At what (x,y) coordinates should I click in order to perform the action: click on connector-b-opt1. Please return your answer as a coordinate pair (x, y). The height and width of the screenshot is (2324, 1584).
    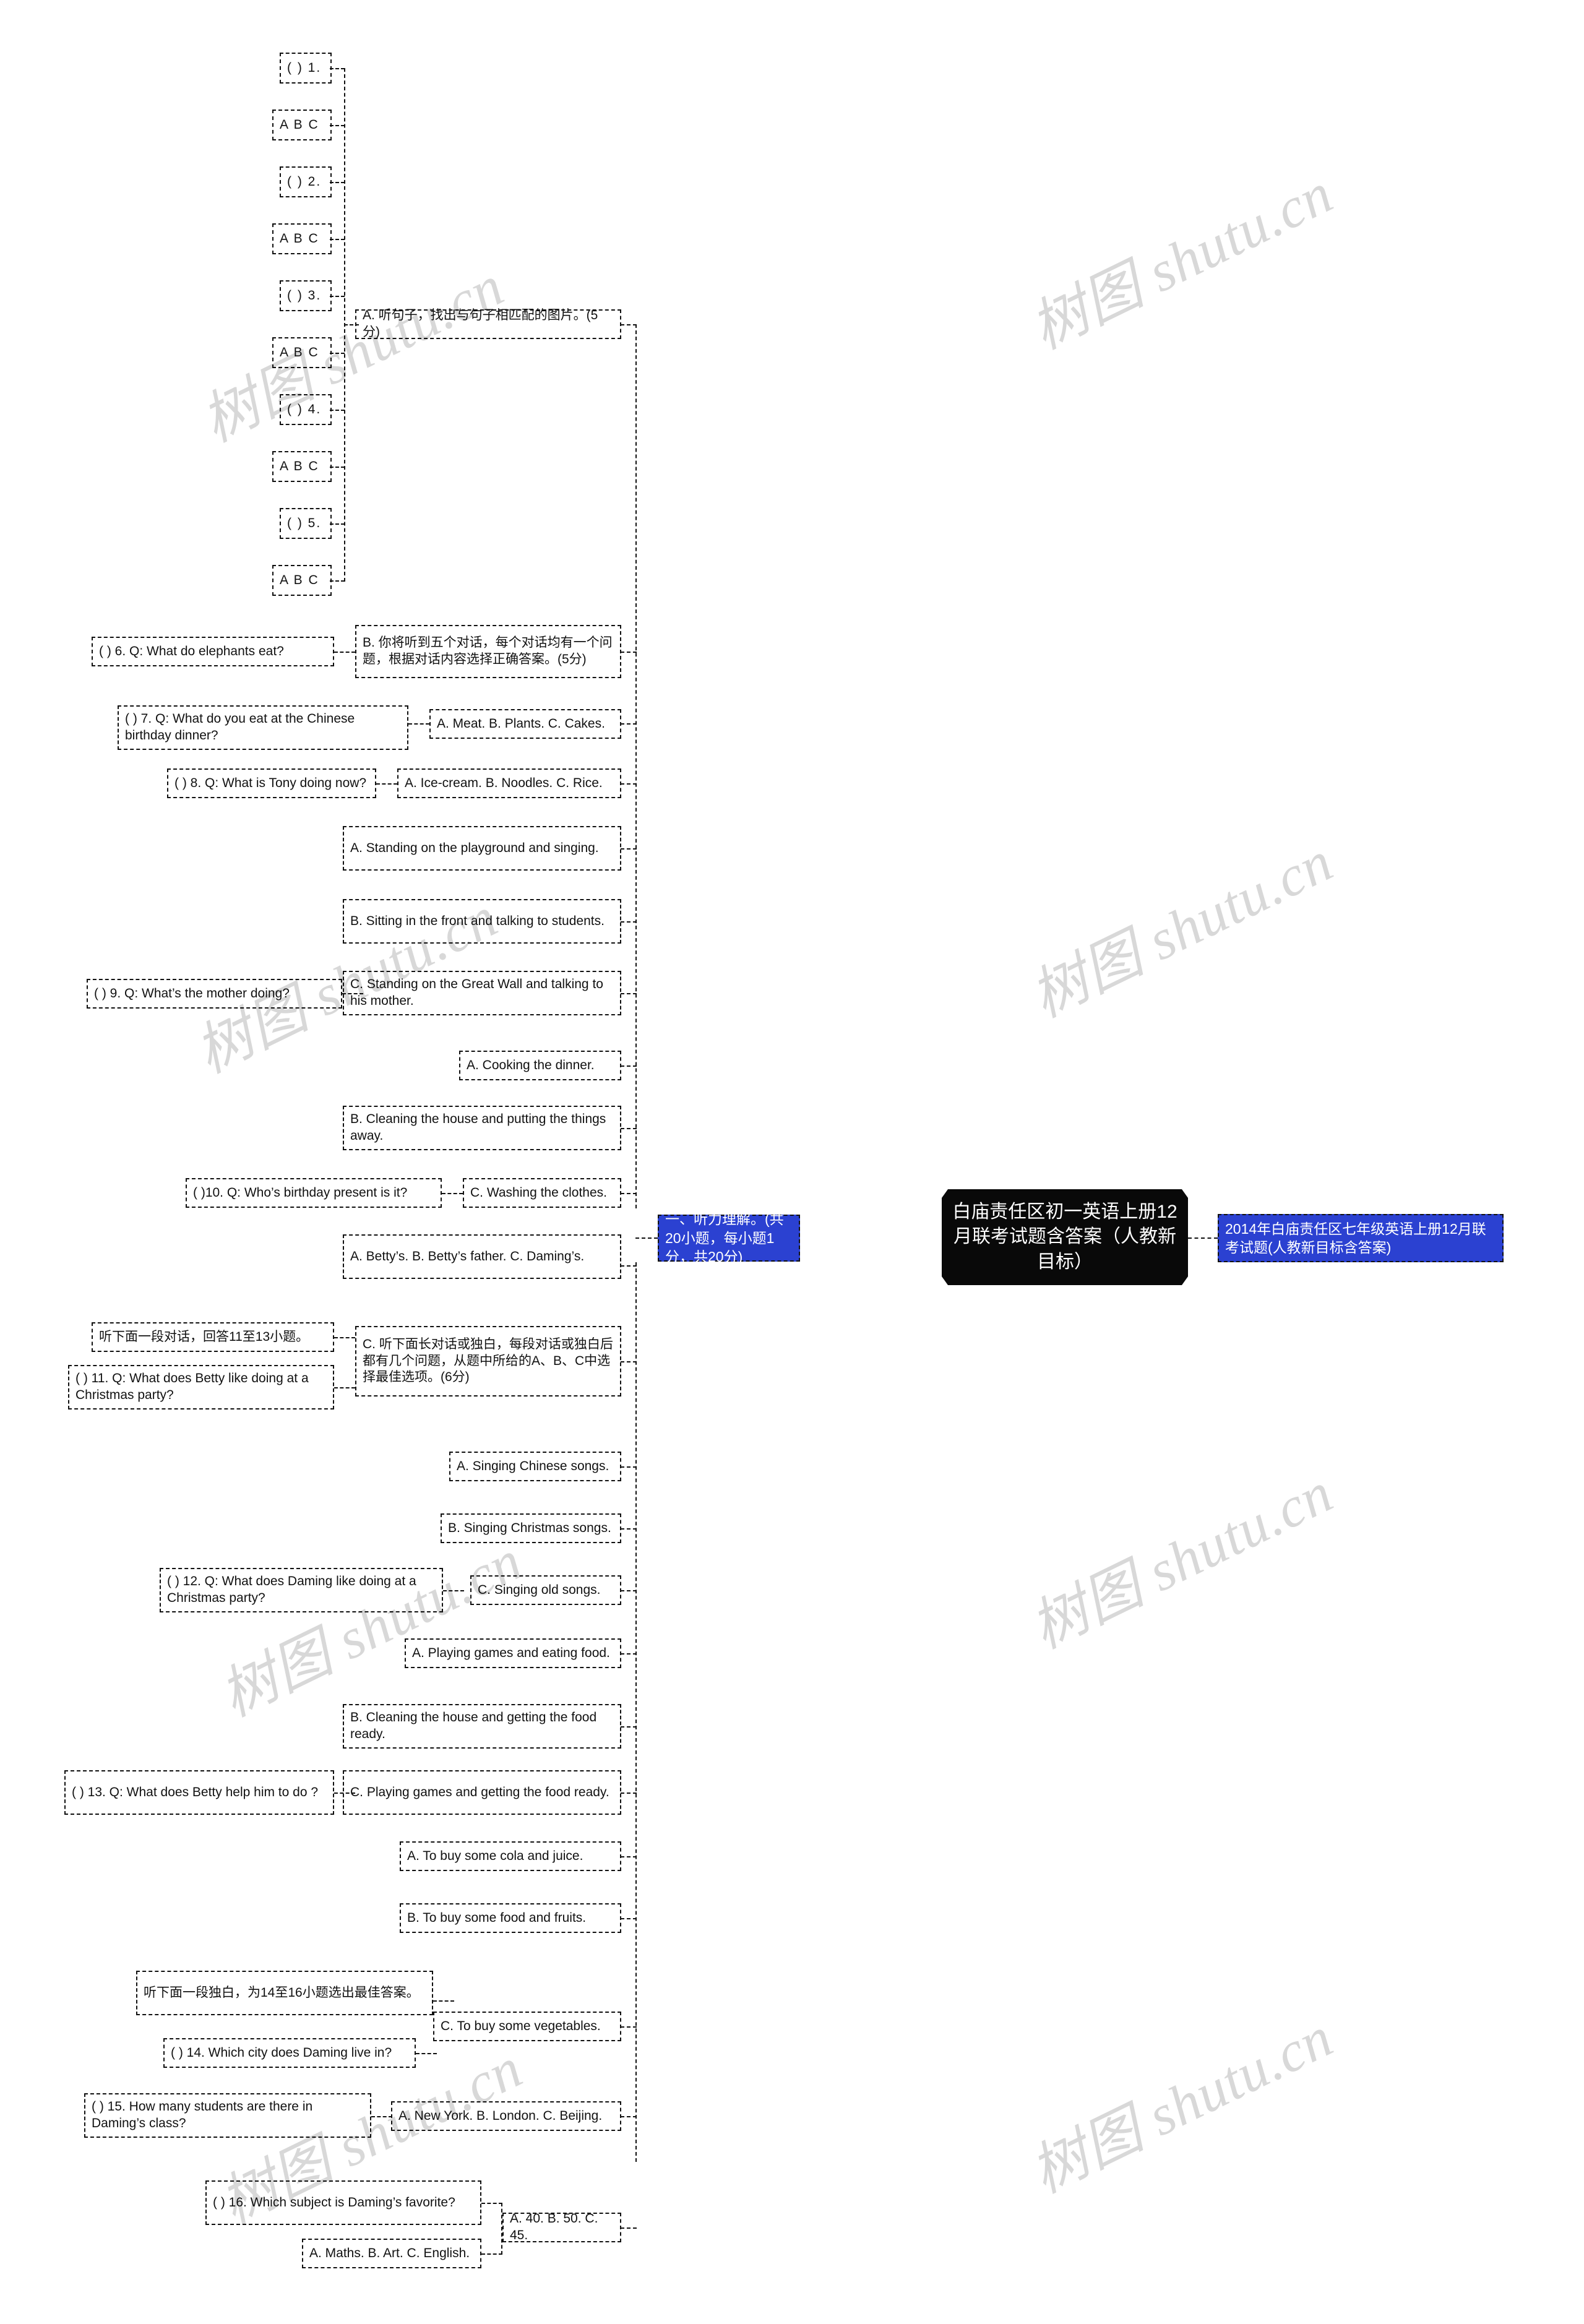
    Looking at the image, I should click on (629, 724).